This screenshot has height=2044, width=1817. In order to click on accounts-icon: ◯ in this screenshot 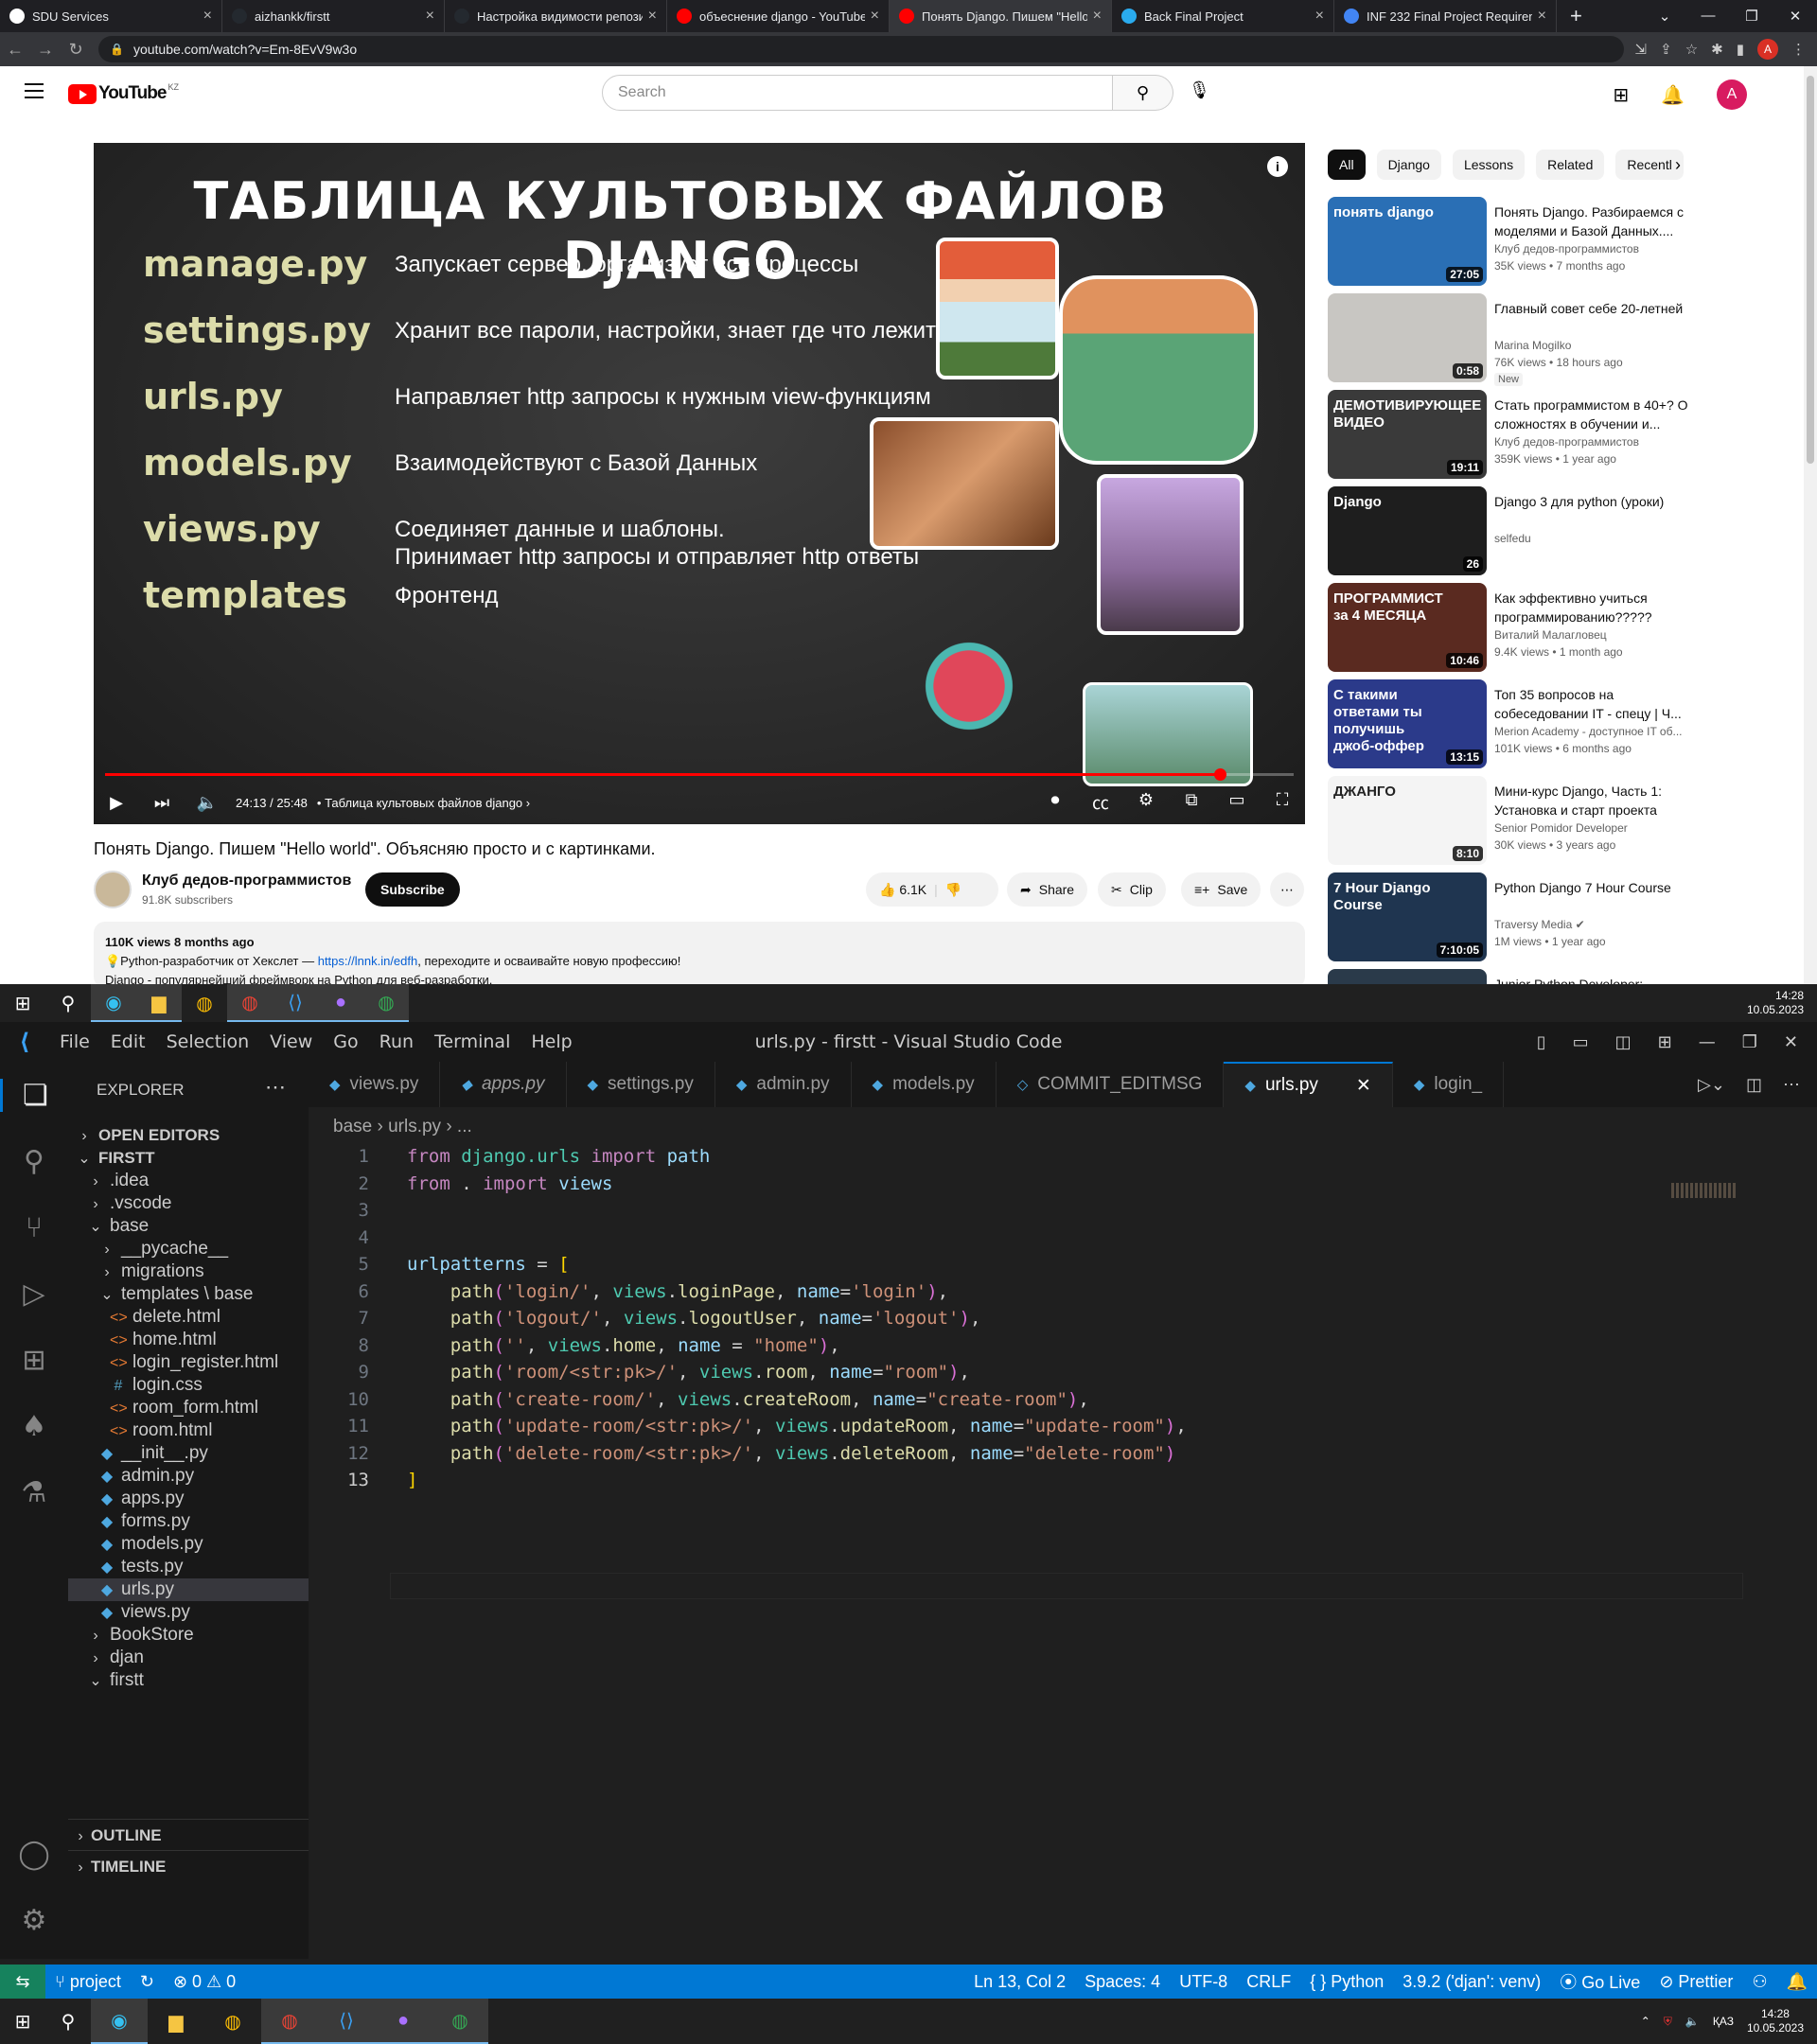, I will do `click(34, 1854)`.